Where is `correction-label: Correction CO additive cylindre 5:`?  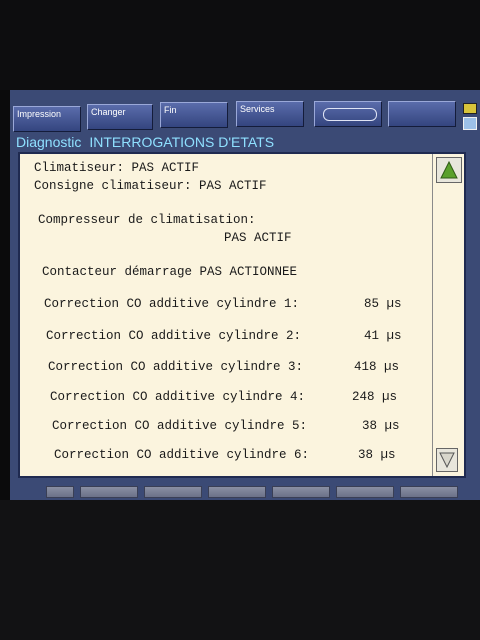 correction-label: Correction CO additive cylindre 5: is located at coordinates (180, 426).